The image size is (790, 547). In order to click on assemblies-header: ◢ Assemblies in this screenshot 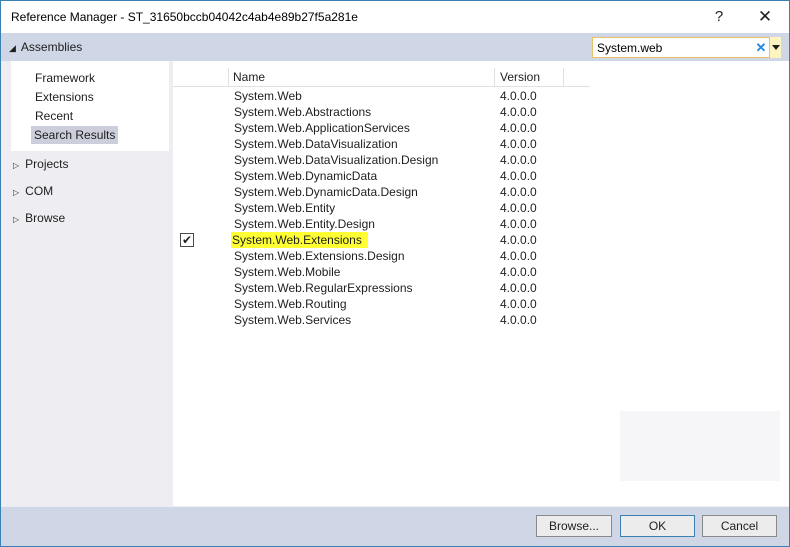, I will do `click(45, 47)`.